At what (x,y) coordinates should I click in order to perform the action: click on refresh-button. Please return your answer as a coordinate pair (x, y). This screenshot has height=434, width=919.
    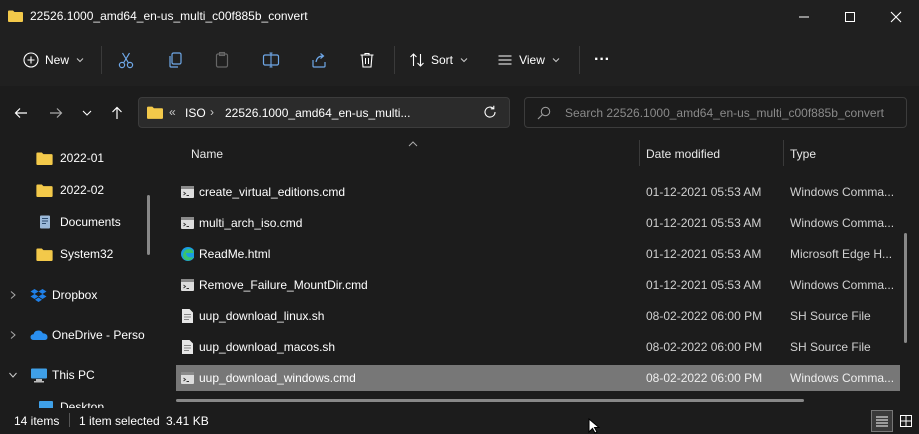
    Looking at the image, I should click on (491, 113).